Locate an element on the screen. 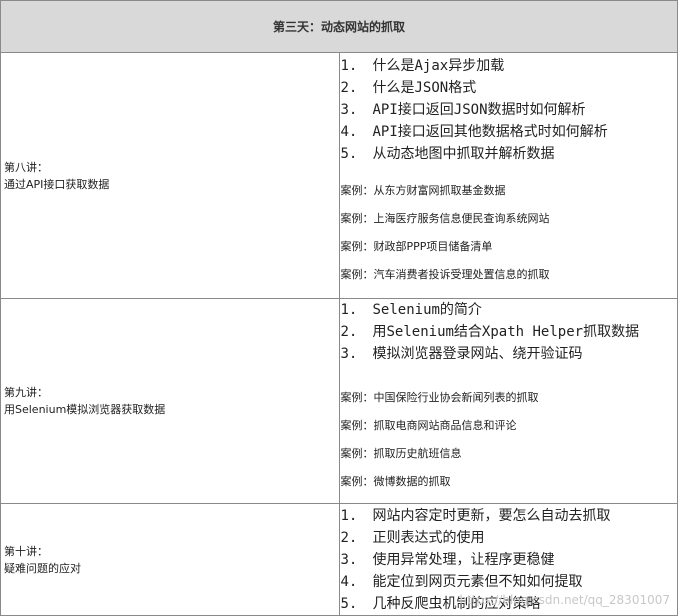 The width and height of the screenshot is (680, 616). list-item: 5. 从动态地图中抓取并解析数据 is located at coordinates (447, 154).